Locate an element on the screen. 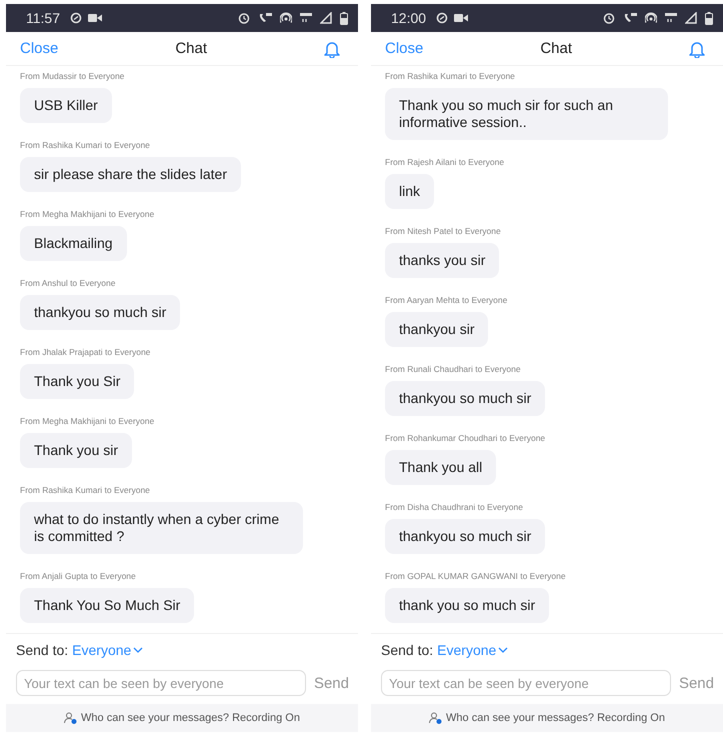 Image resolution: width=723 pixels, height=736 pixels. message-bubble: thank you so much sir is located at coordinates (467, 605).